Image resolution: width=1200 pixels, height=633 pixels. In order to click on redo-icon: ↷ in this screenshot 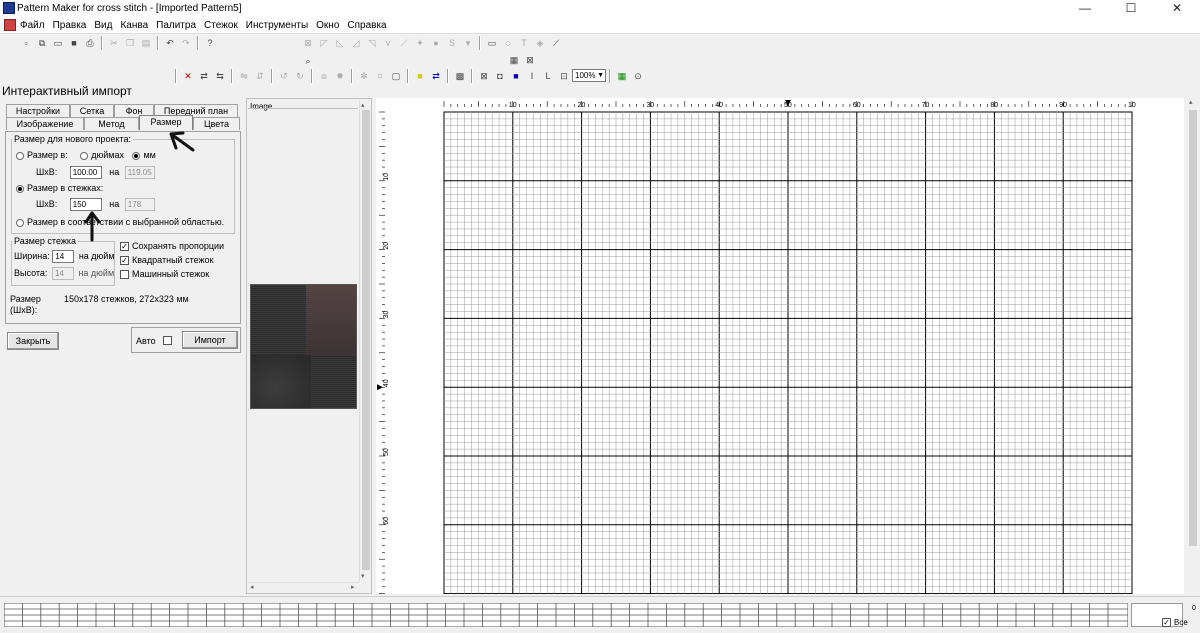, I will do `click(186, 43)`.